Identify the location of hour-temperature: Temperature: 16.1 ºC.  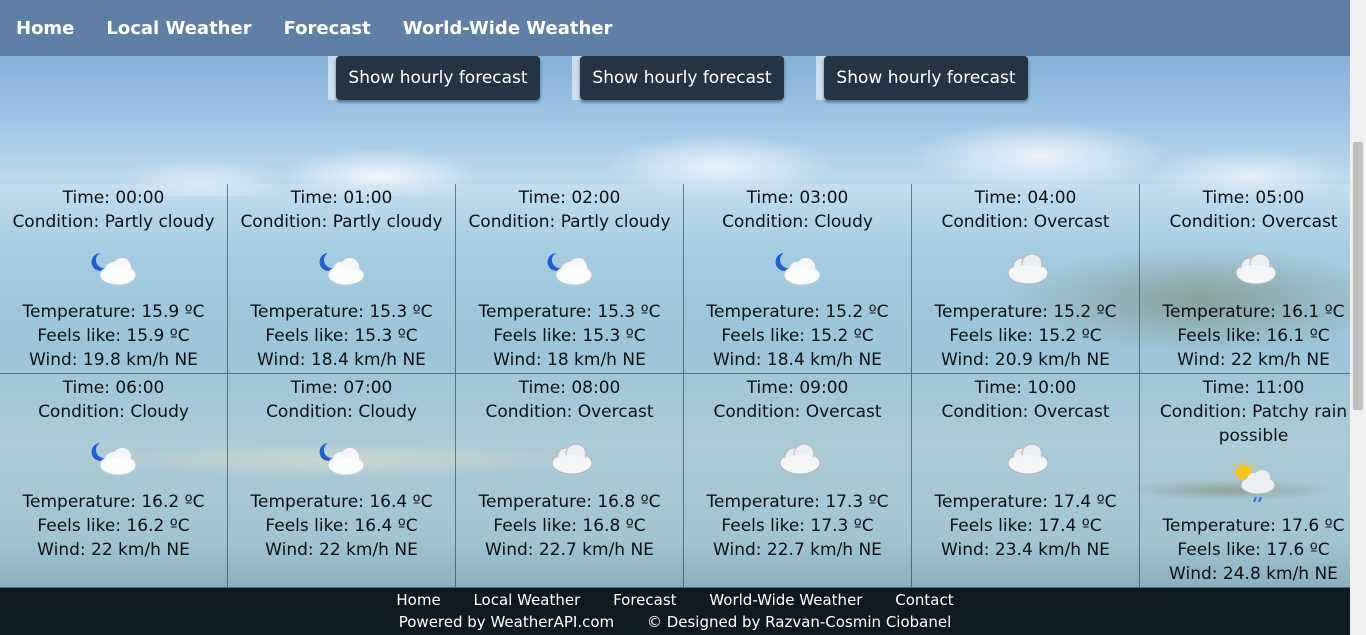
(1253, 312).